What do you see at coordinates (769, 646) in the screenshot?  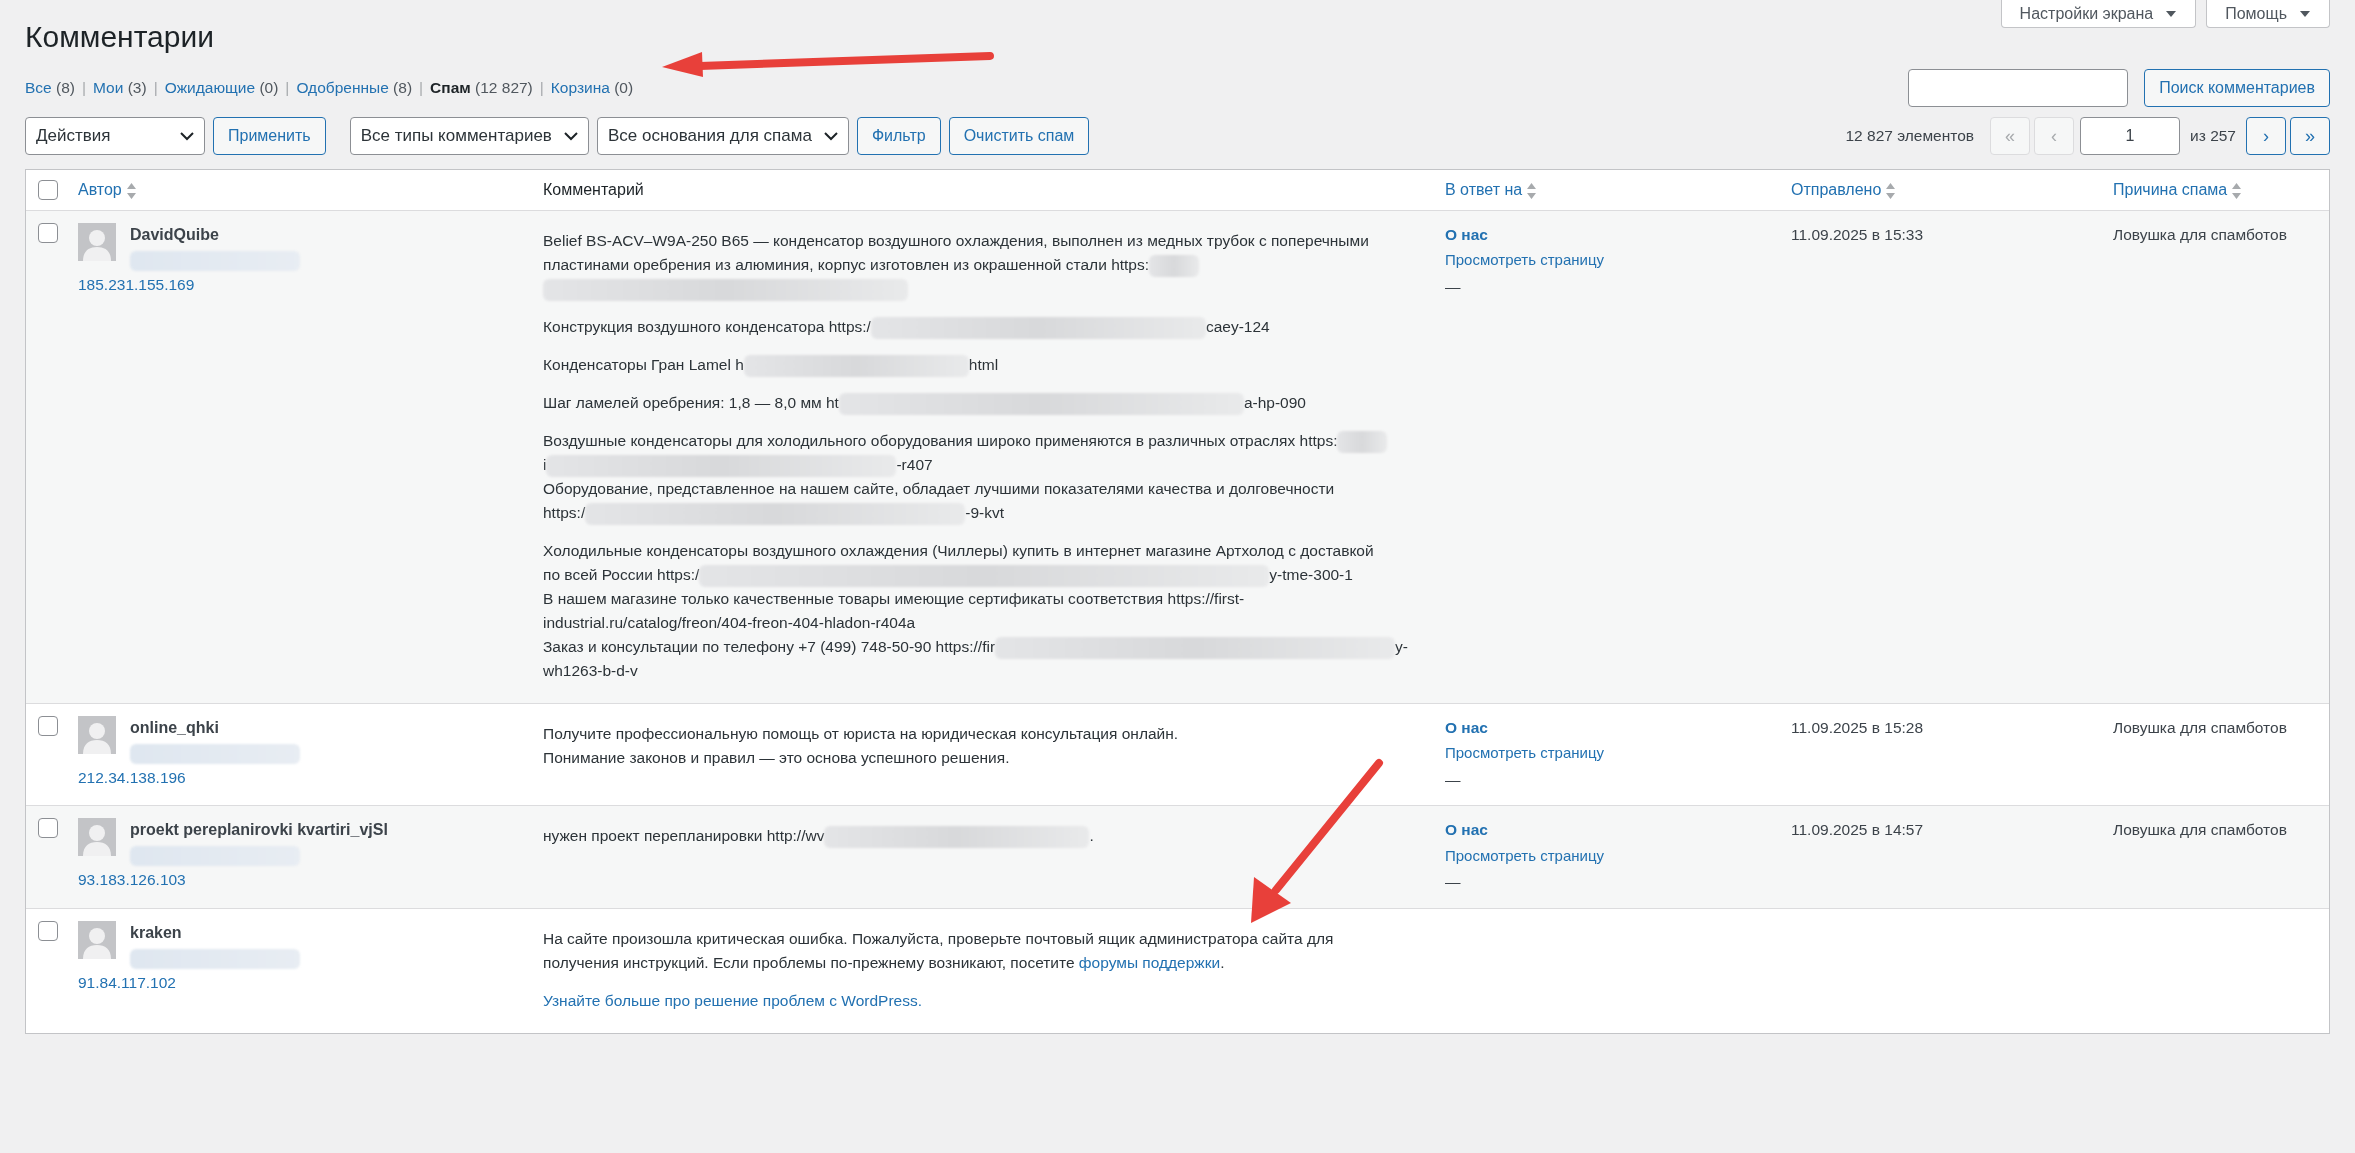 I see `comment-text: Заказ и консультации по телефону +7 (499) 748-50-90 https://fir` at bounding box center [769, 646].